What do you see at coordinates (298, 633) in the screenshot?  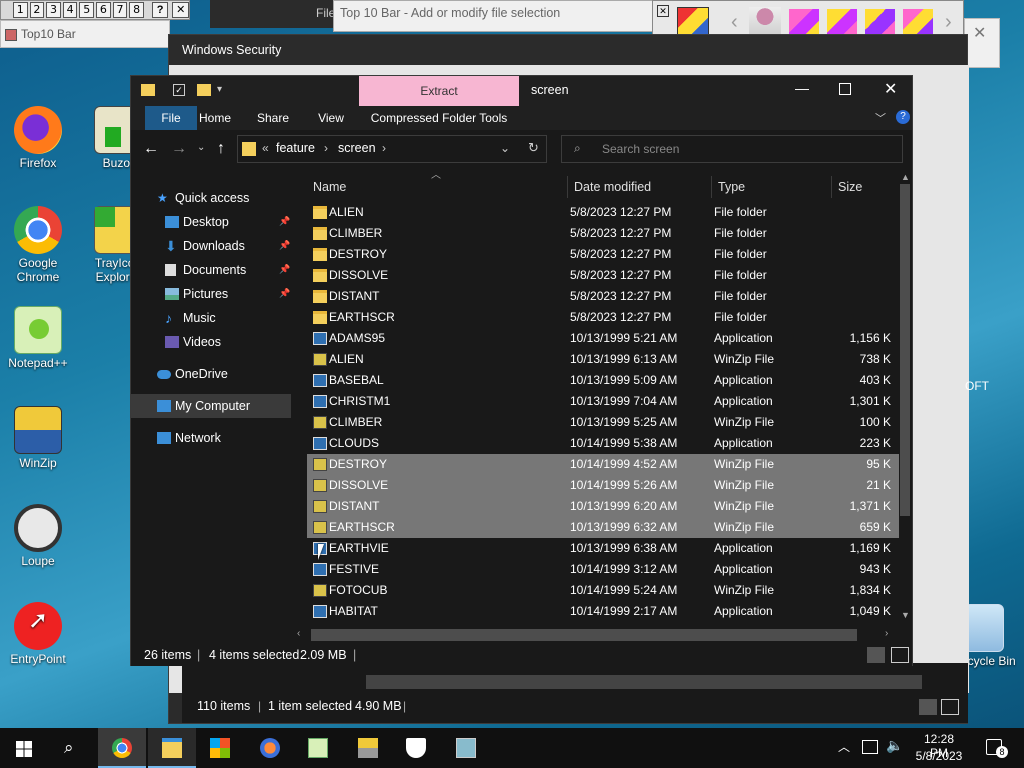 I see `horizontal-scrollbar-left-icon: ‹` at bounding box center [298, 633].